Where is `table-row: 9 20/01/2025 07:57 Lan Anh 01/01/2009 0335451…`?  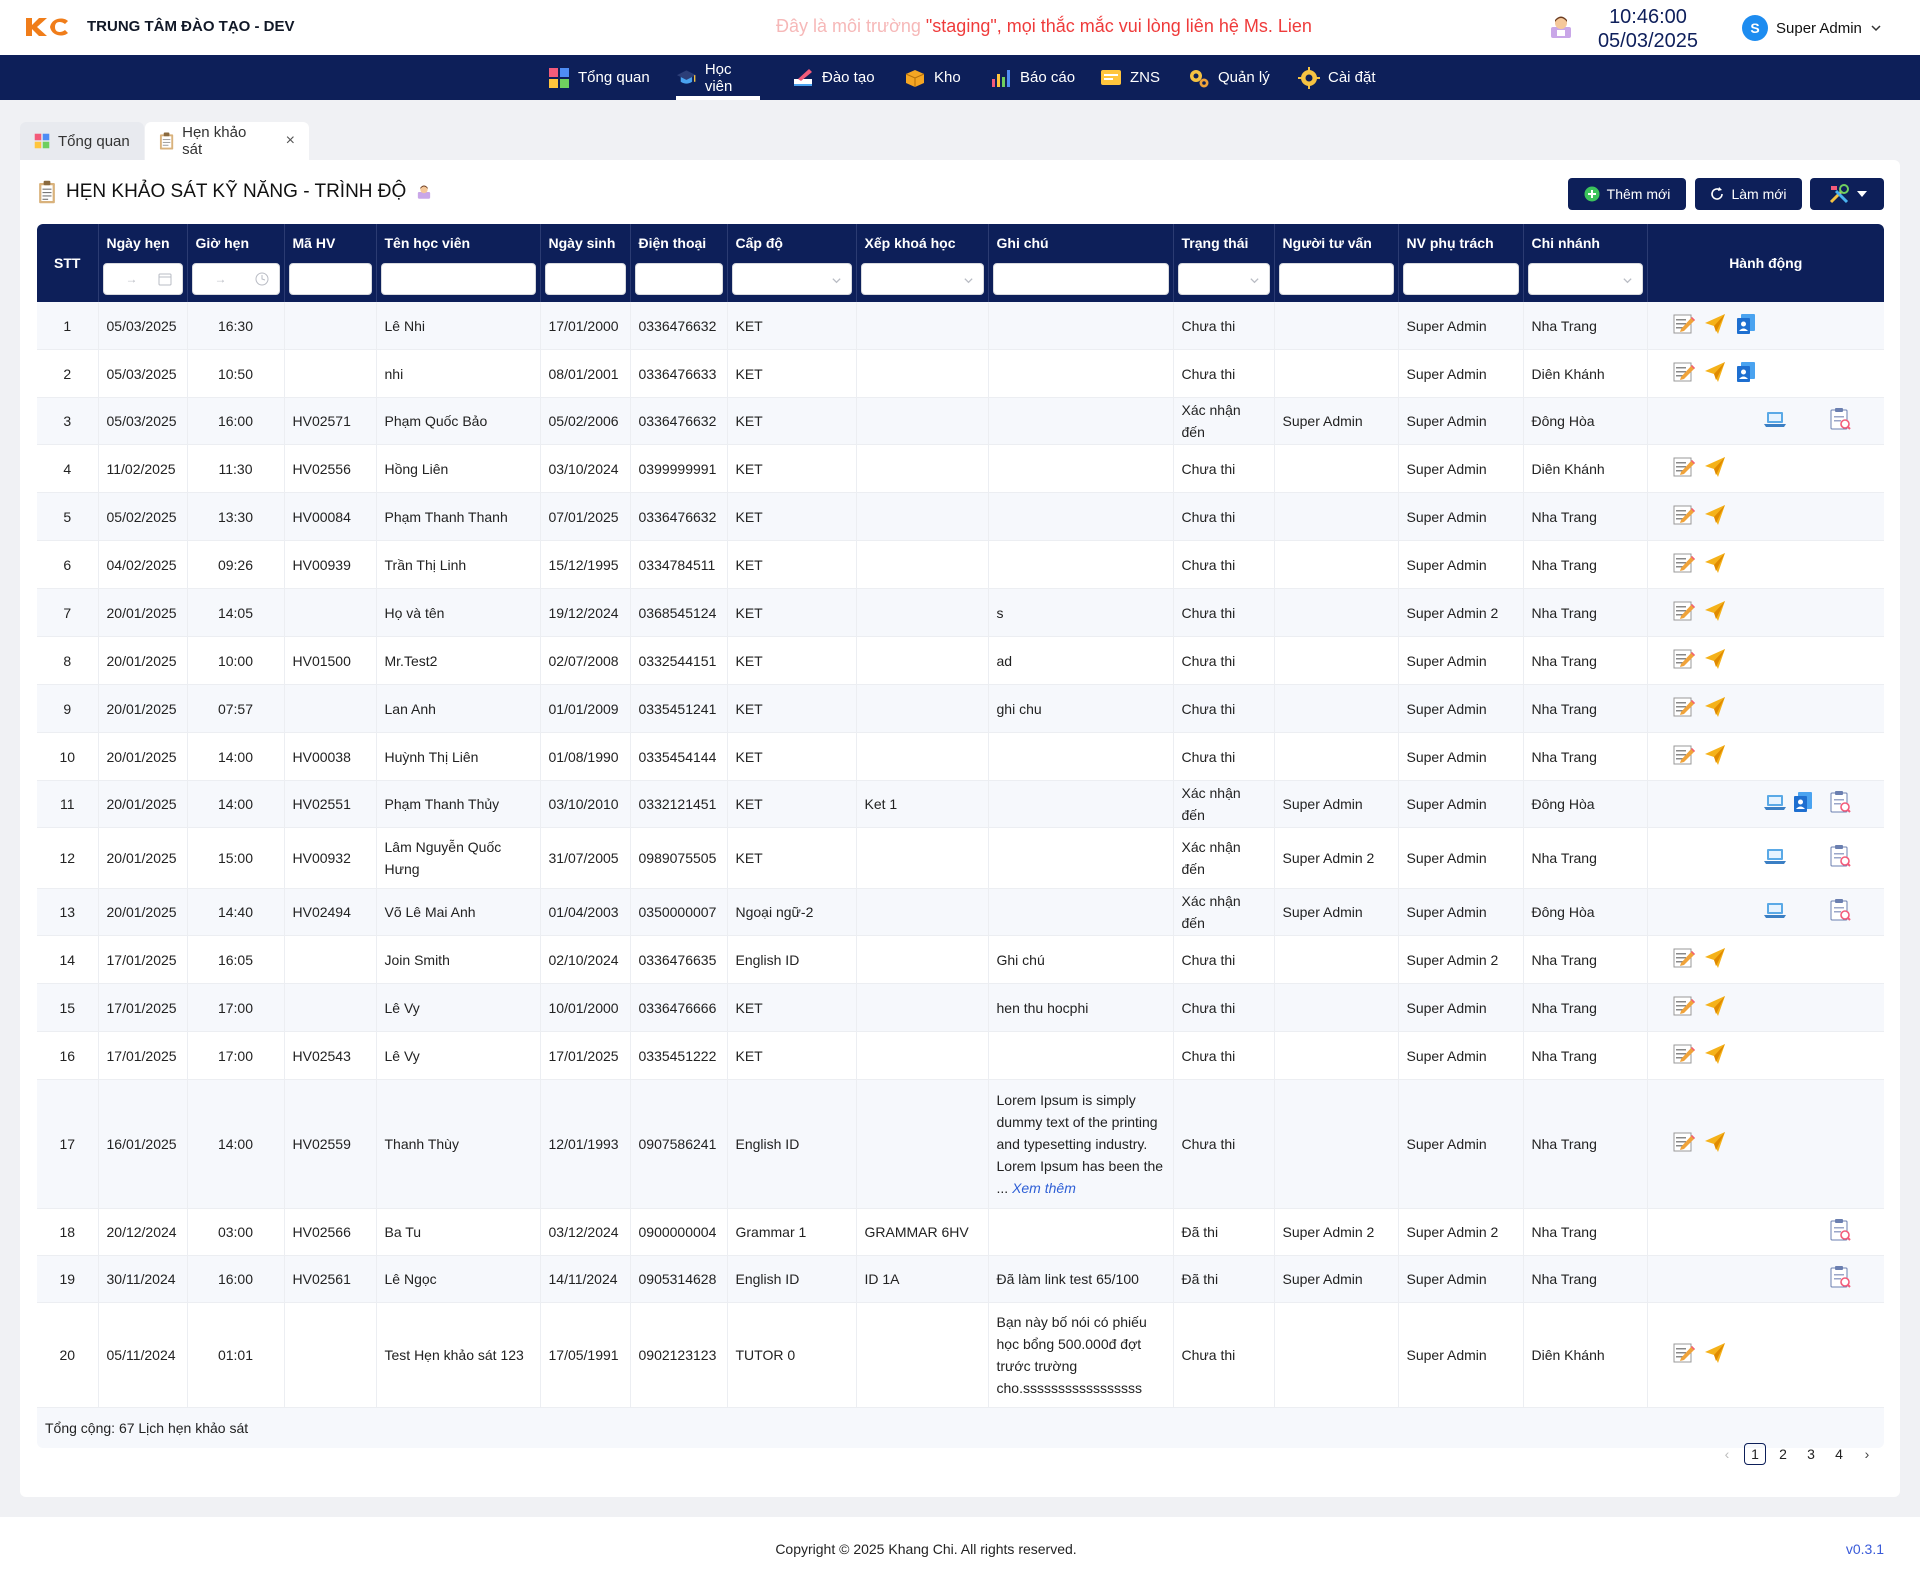
table-row: 9 20/01/2025 07:57 Lan Anh 01/01/2009 0335451… is located at coordinates (960, 708).